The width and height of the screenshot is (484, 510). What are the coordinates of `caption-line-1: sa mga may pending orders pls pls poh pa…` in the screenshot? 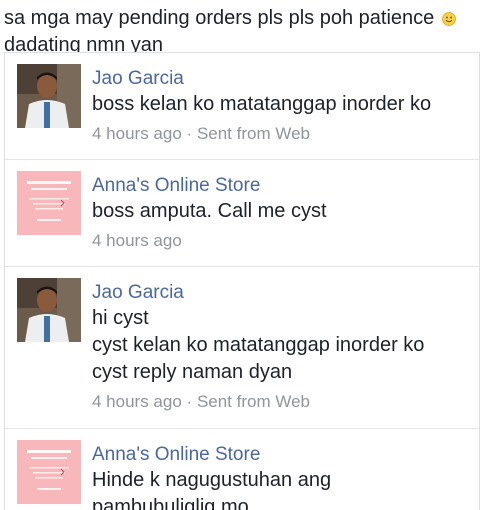 It's located at (242, 18).